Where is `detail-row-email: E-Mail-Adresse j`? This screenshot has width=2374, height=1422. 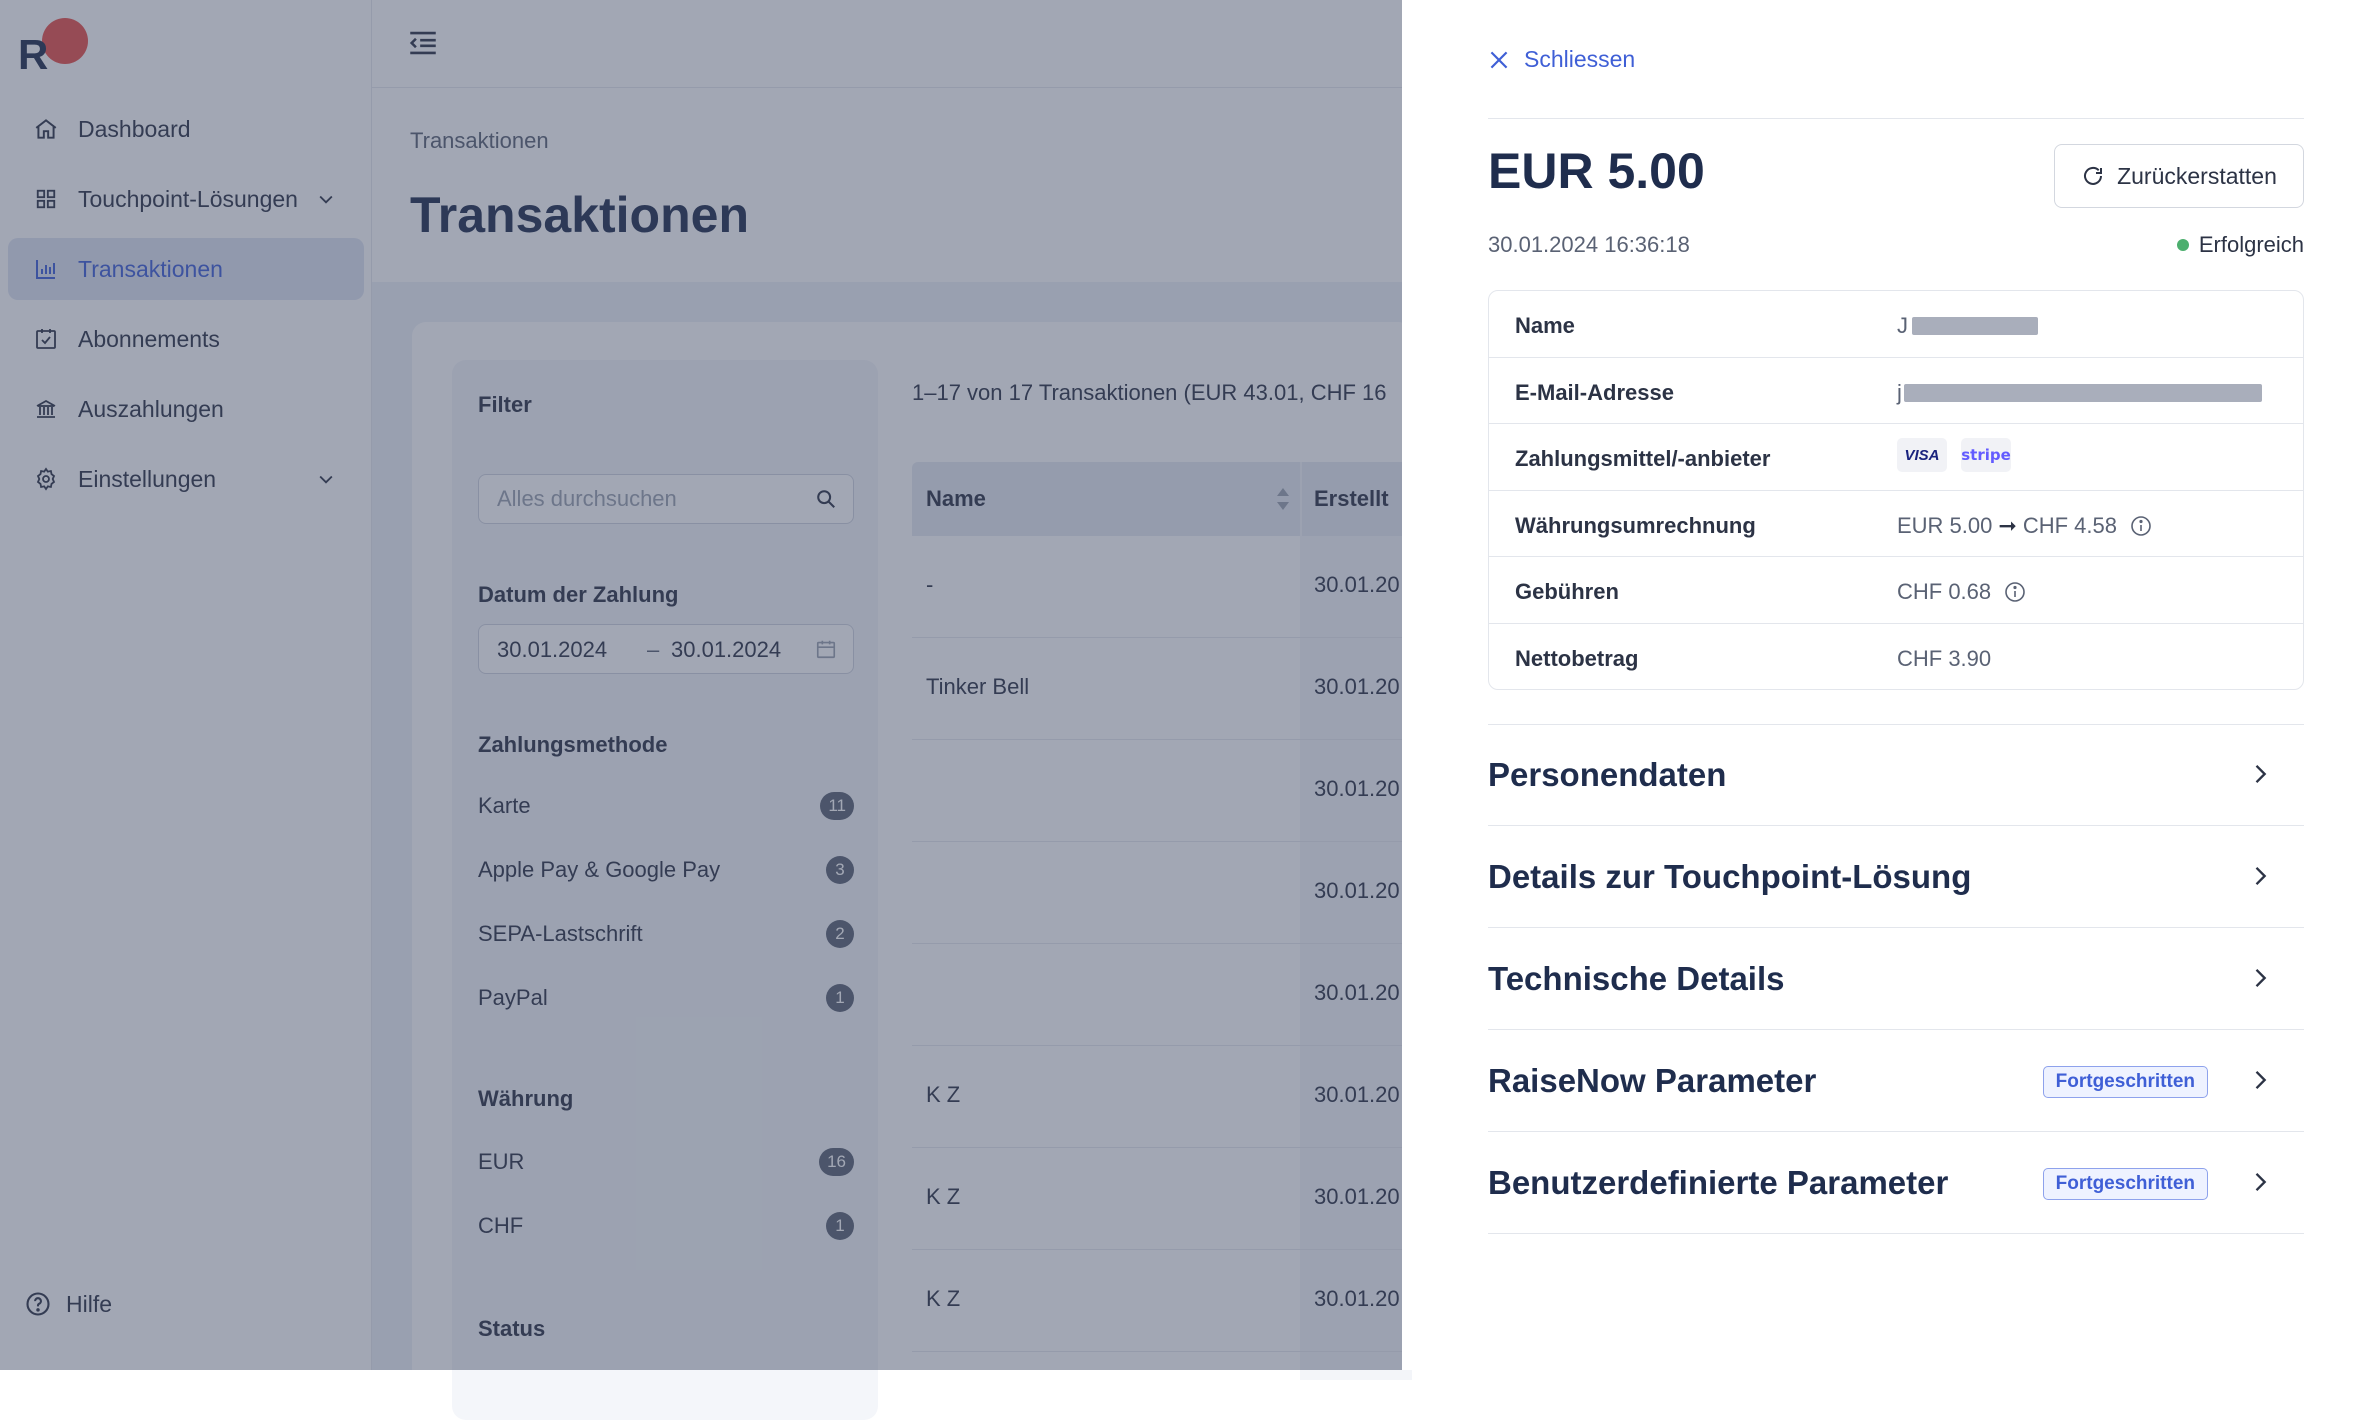 detail-row-email: E-Mail-Adresse j is located at coordinates (1896, 391).